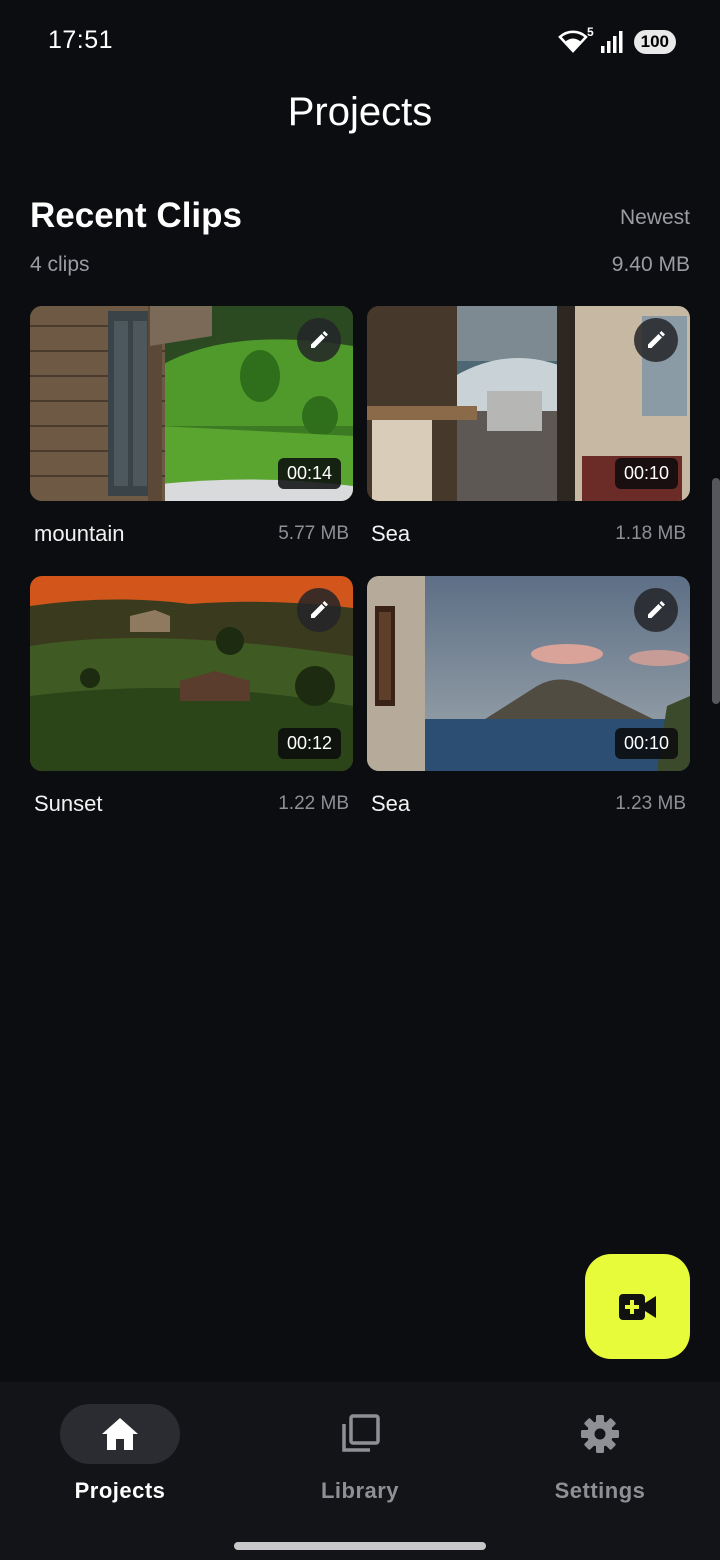 Image resolution: width=720 pixels, height=1560 pixels. I want to click on section-title: Recent Clips, so click(136, 215).